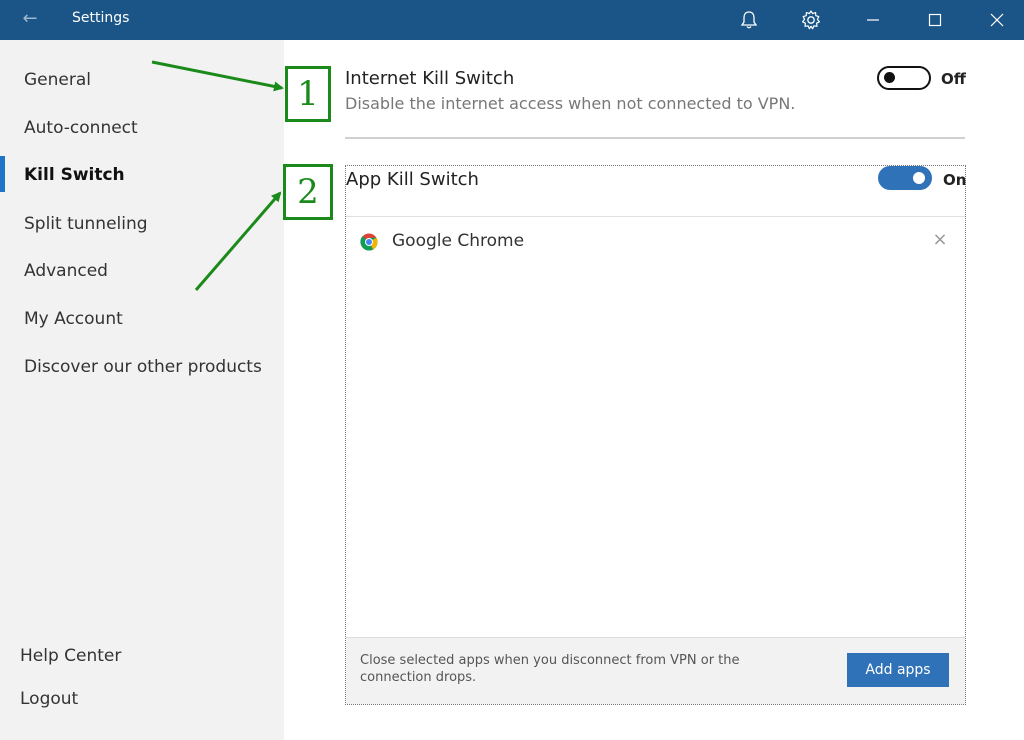 The image size is (1024, 740). What do you see at coordinates (49, 699) in the screenshot?
I see `sidebar-item-logout: Logout` at bounding box center [49, 699].